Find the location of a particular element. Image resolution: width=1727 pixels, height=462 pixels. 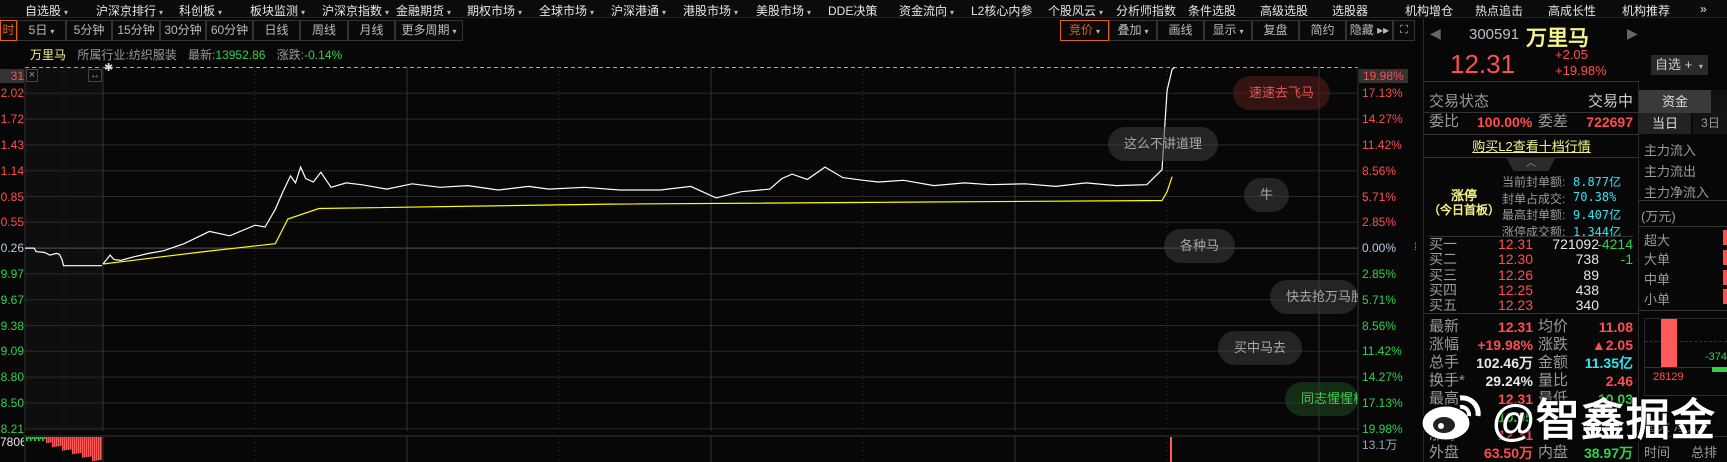

menu-item: 自选股 ▾ is located at coordinates (46, 10).